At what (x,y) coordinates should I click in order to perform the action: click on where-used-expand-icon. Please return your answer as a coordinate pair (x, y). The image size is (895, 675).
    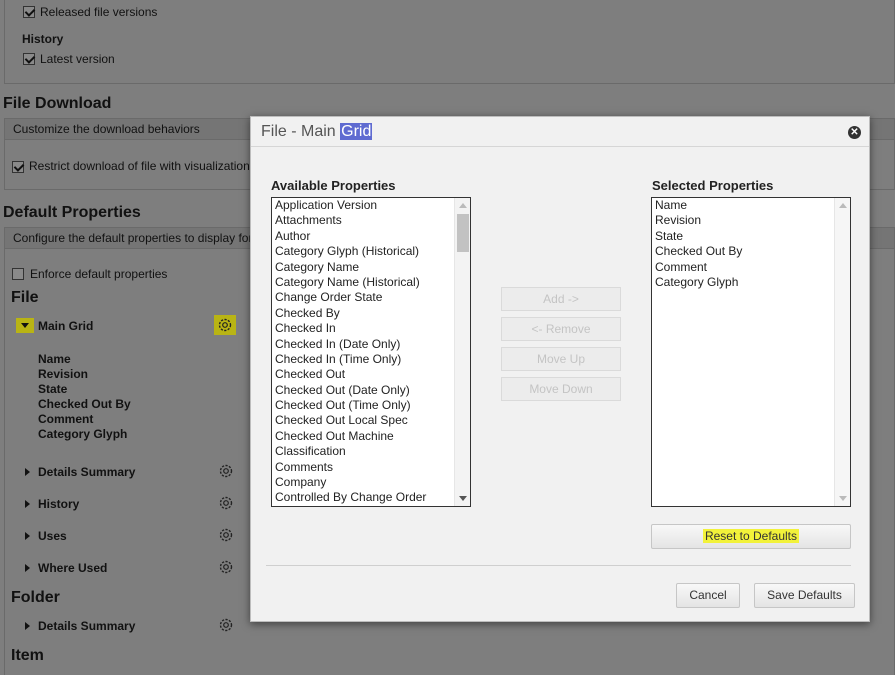
    Looking at the image, I should click on (27, 568).